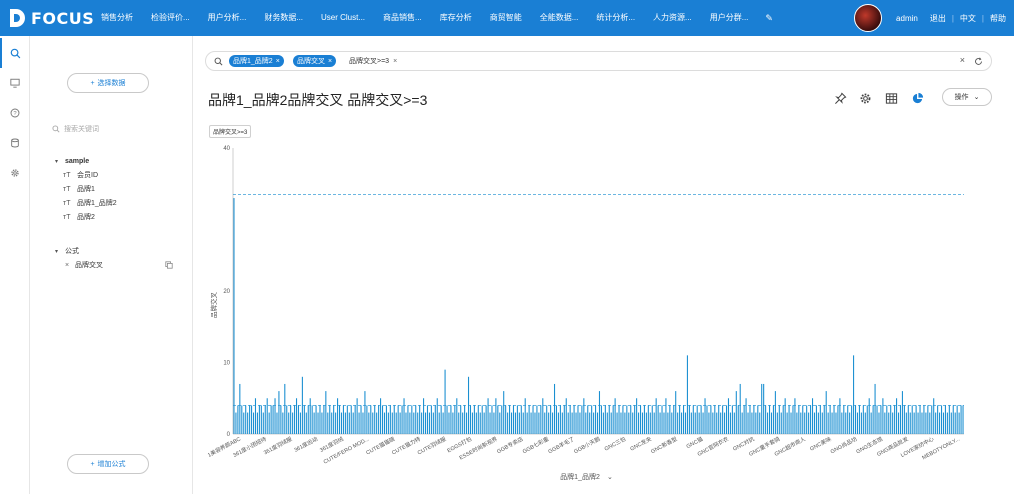 This screenshot has height=494, width=1014. I want to click on select-data-button: + 选择数据, so click(108, 83).